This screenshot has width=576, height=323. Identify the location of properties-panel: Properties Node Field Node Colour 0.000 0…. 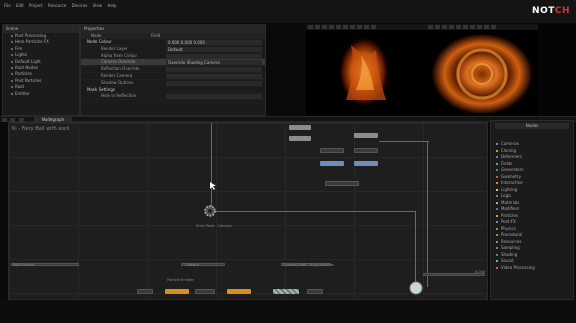
(173, 70).